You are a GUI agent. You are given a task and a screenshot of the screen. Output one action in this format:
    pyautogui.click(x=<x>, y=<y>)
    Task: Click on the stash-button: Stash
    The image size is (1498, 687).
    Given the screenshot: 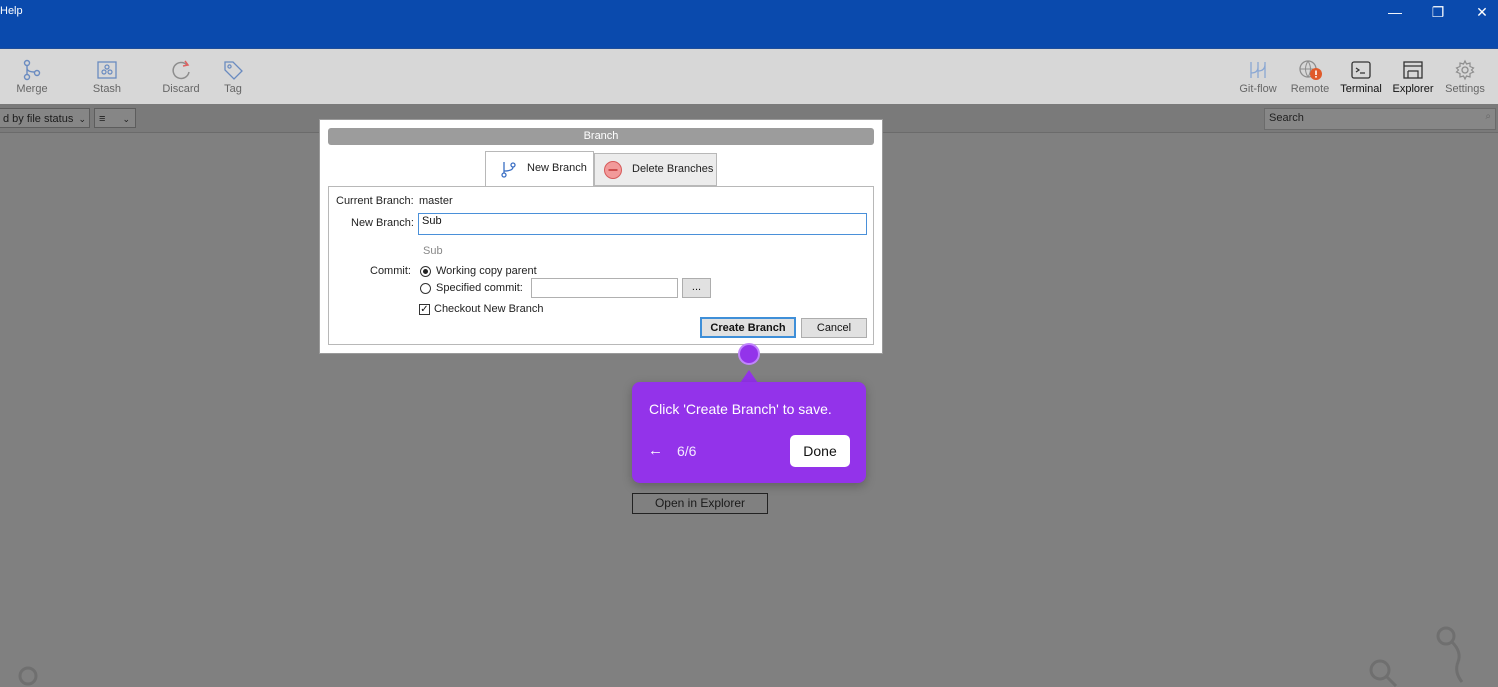 What is the action you would take?
    pyautogui.click(x=107, y=77)
    